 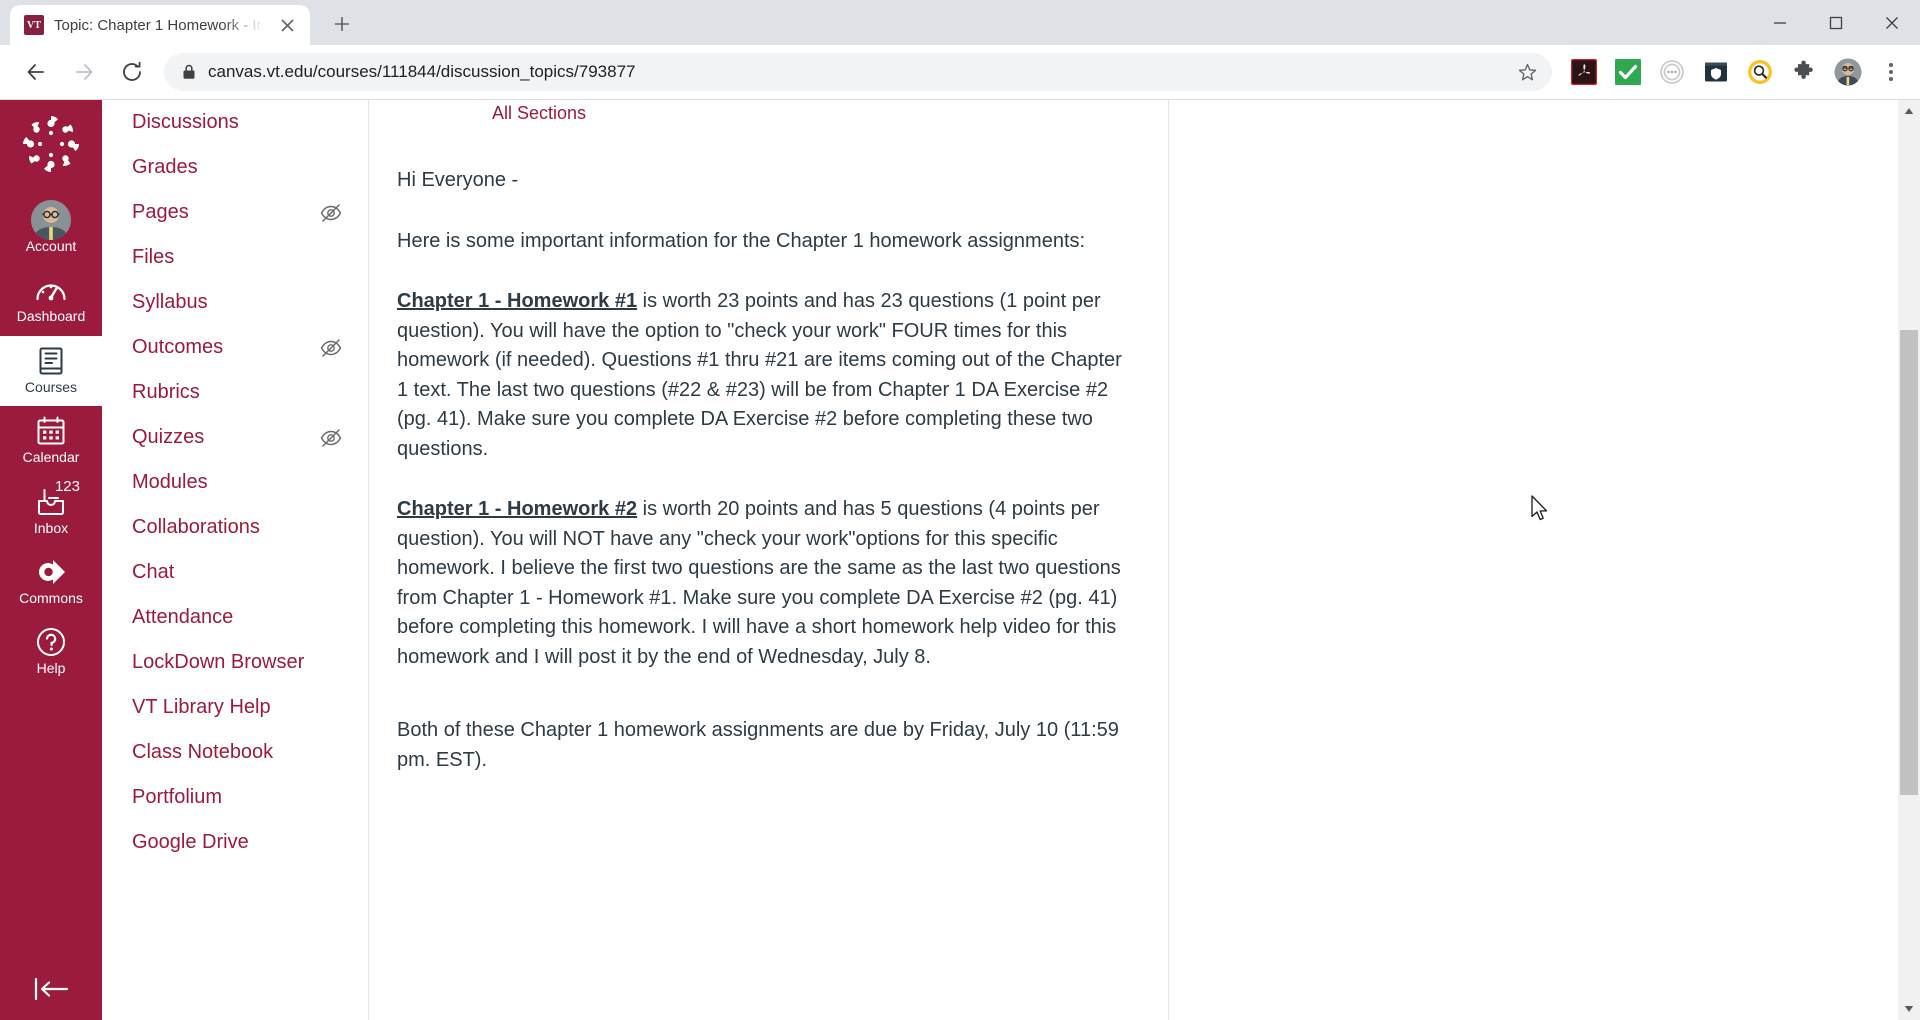 I want to click on tab-title: Topic: Chapter 1 Homework - Imp, so click(x=159, y=25).